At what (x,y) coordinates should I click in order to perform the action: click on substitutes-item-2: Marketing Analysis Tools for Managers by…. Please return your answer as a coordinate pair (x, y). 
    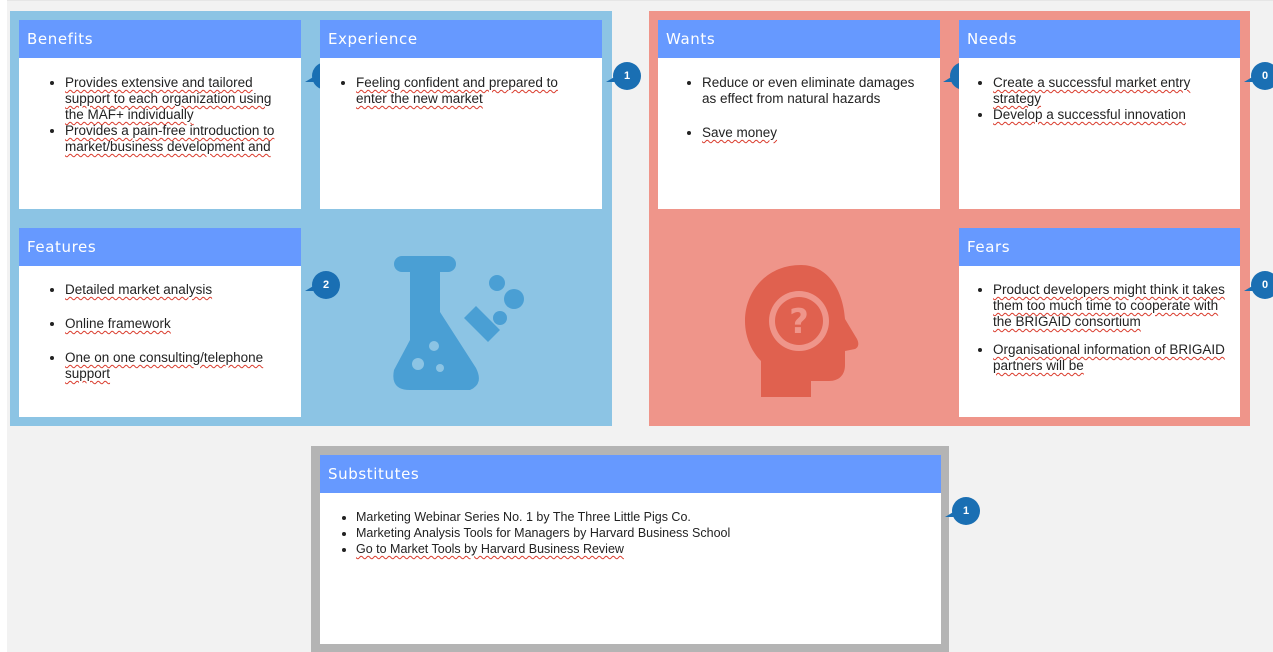
    Looking at the image, I should click on (643, 533).